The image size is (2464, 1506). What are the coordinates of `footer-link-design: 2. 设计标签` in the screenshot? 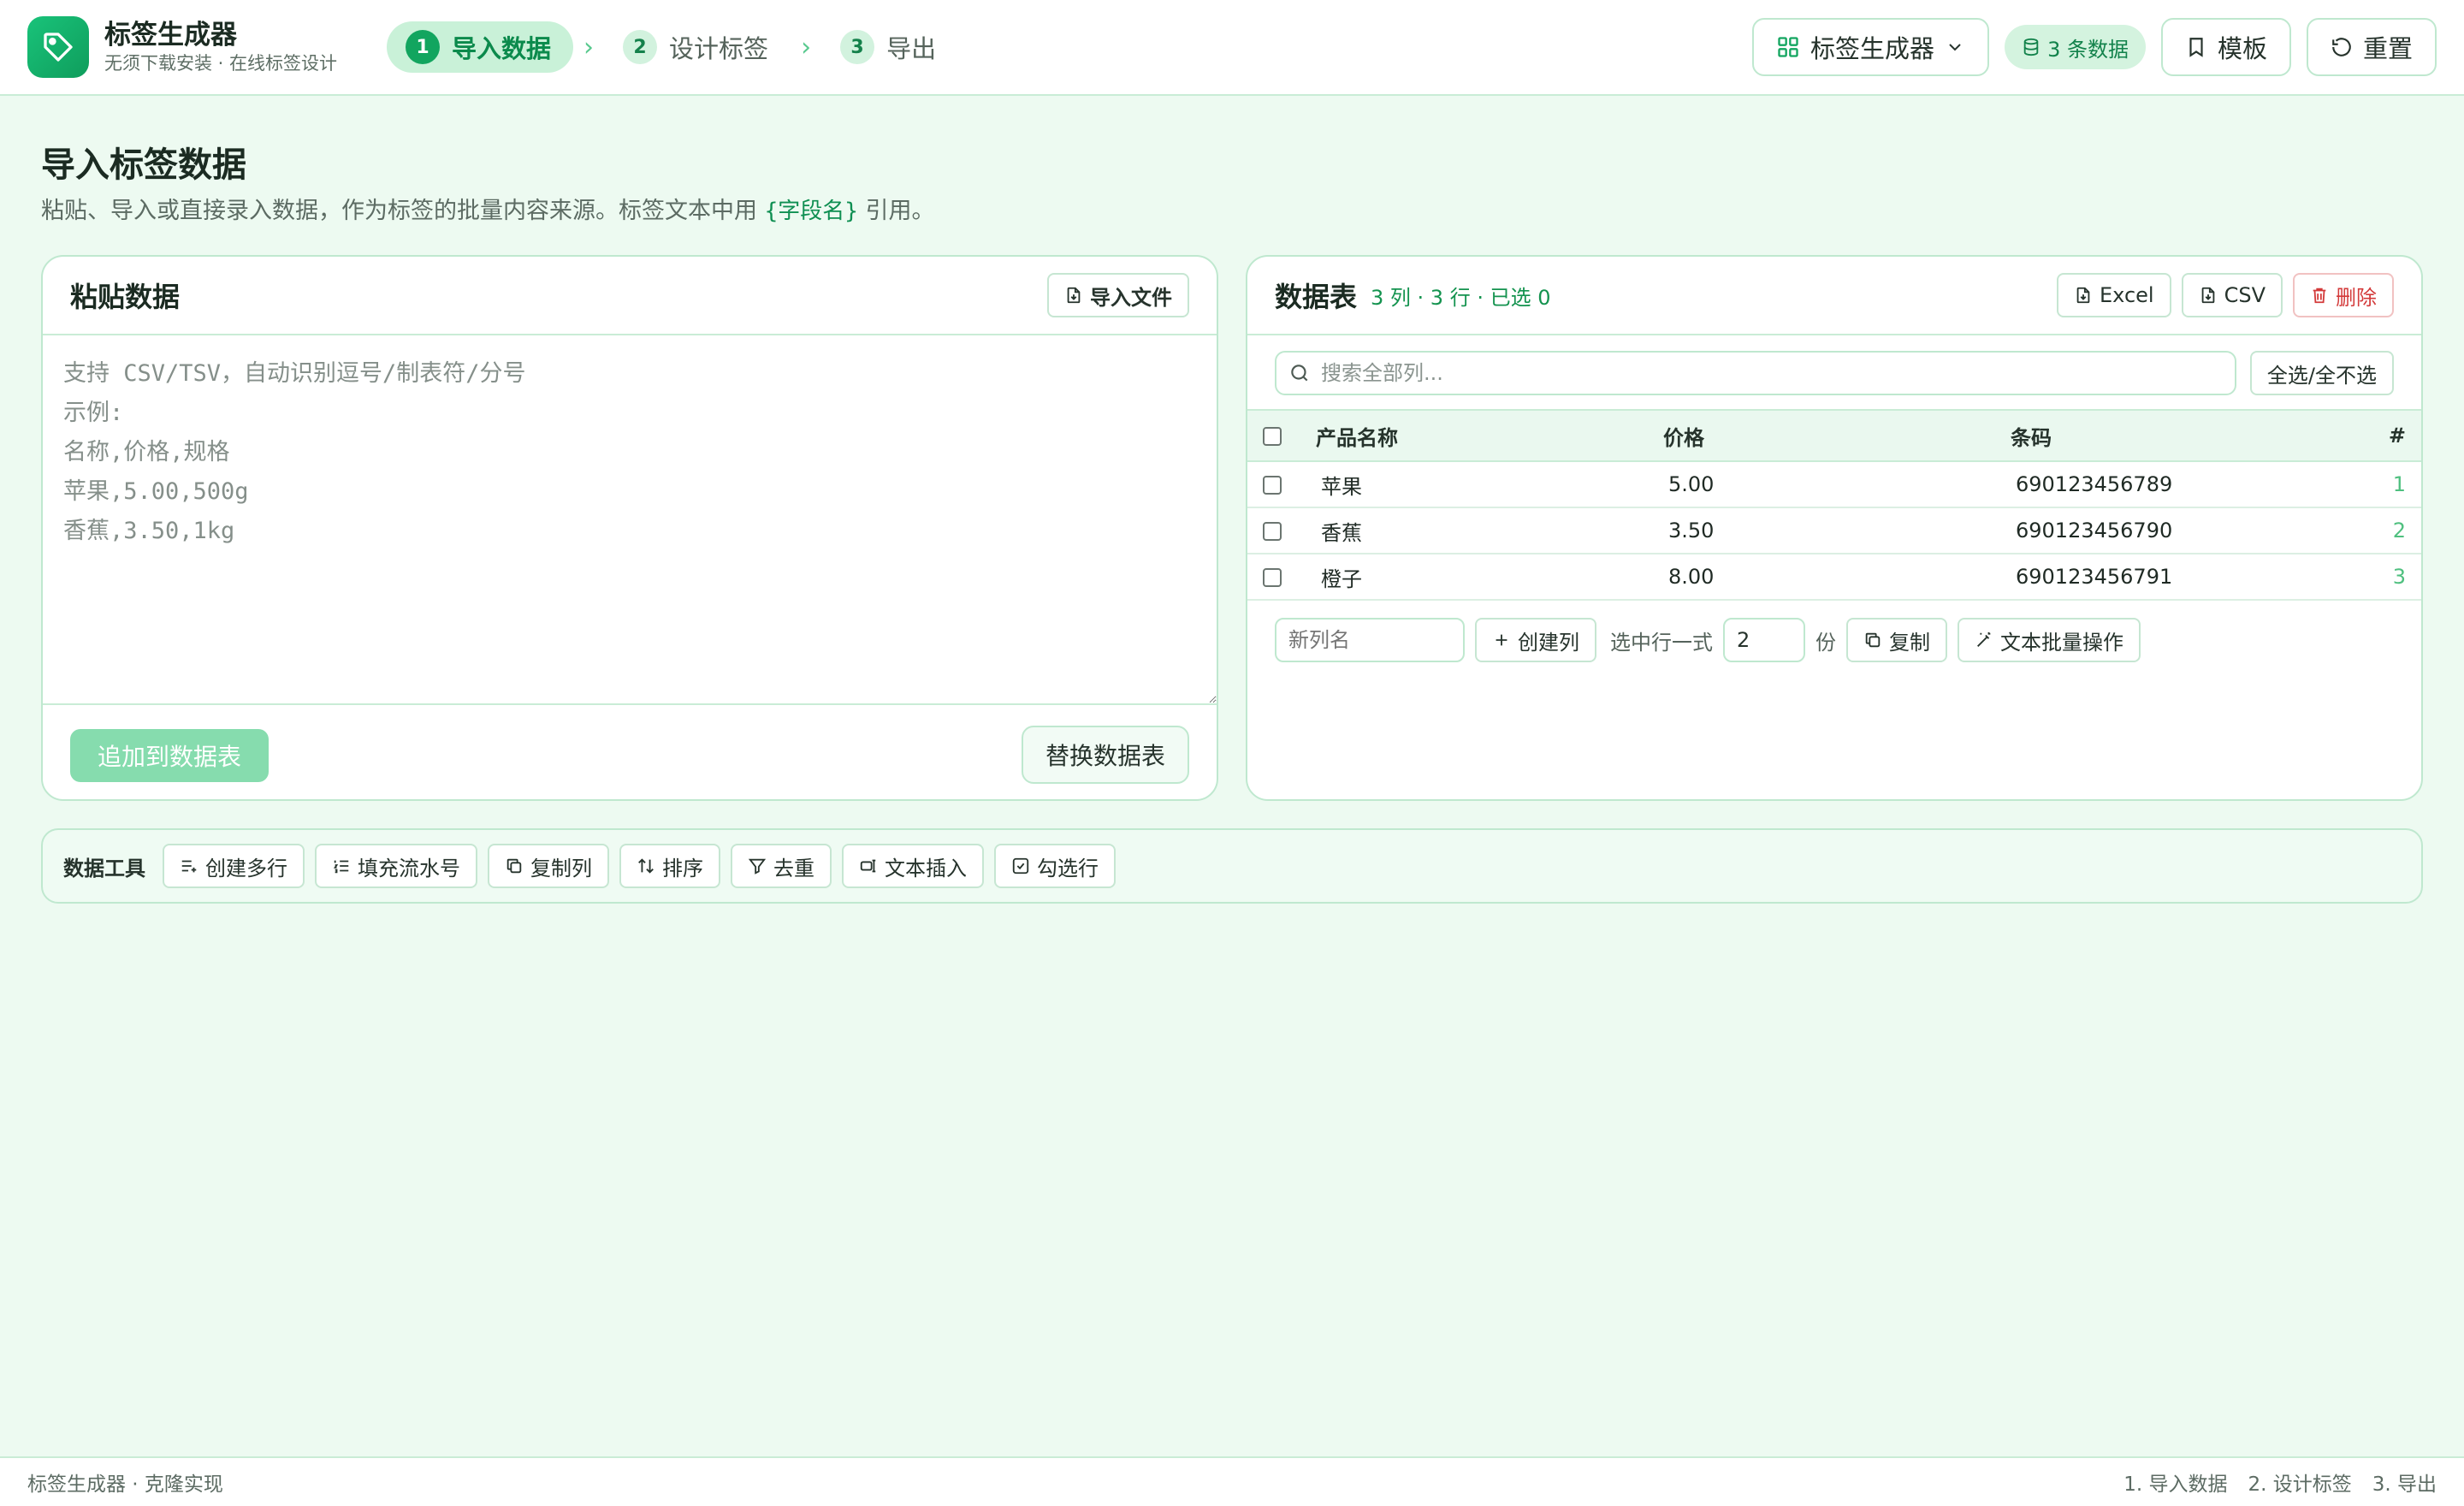 It's located at (2299, 1482).